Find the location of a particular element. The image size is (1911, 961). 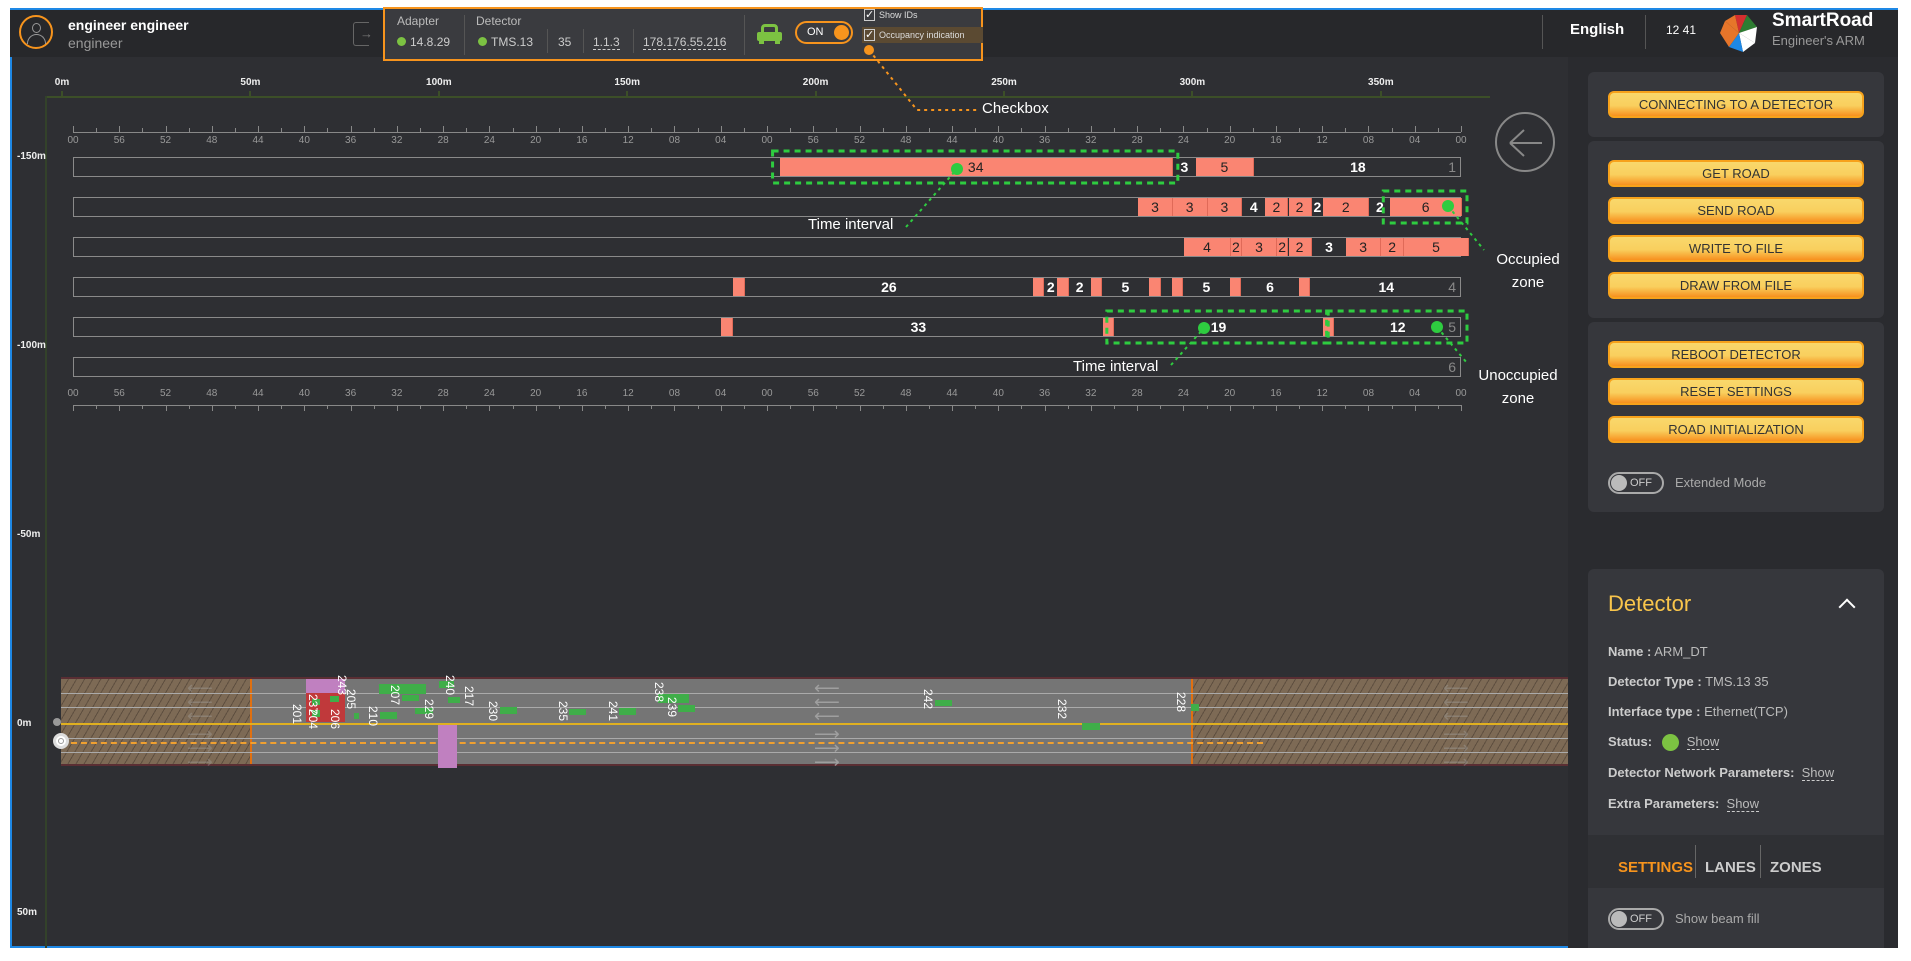

reset-settings-button: RESET SETTINGS is located at coordinates (1736, 391).